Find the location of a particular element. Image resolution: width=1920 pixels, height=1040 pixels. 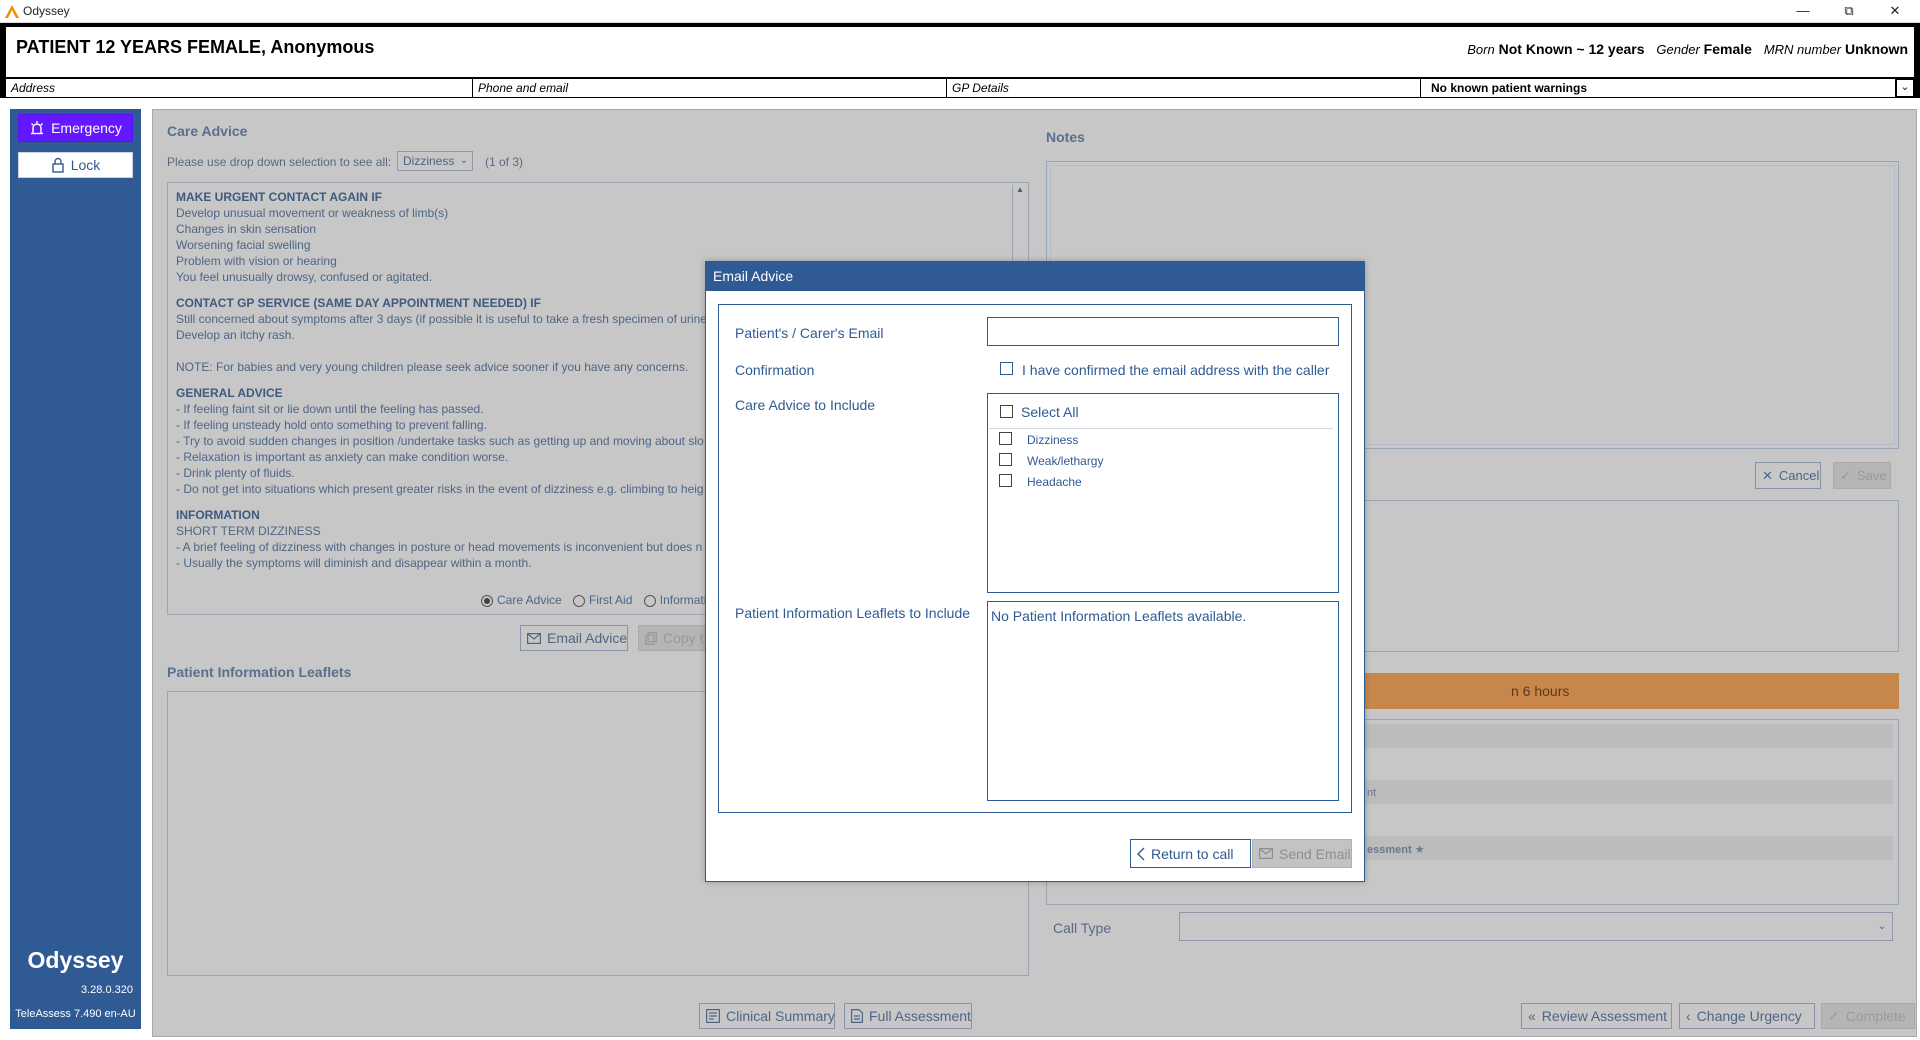

gp-details-field: GP Details is located at coordinates (1184, 88).